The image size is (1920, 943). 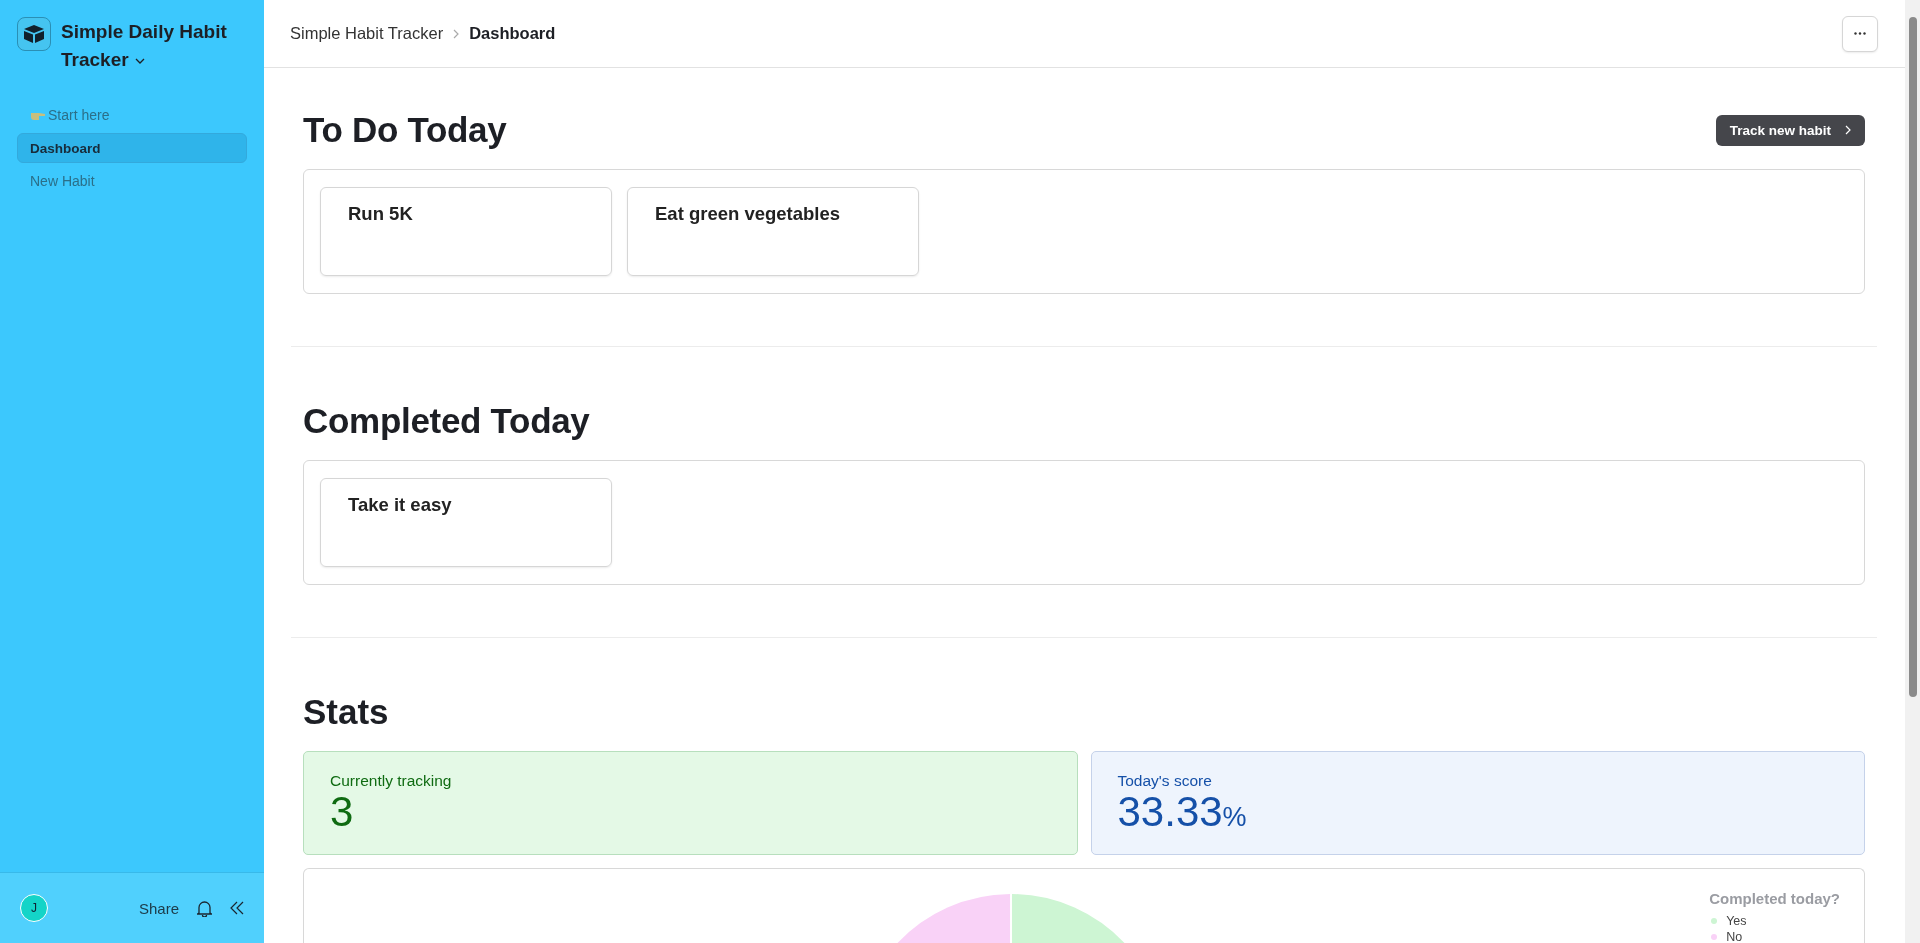 What do you see at coordinates (237, 908) in the screenshot?
I see `collapse-icon` at bounding box center [237, 908].